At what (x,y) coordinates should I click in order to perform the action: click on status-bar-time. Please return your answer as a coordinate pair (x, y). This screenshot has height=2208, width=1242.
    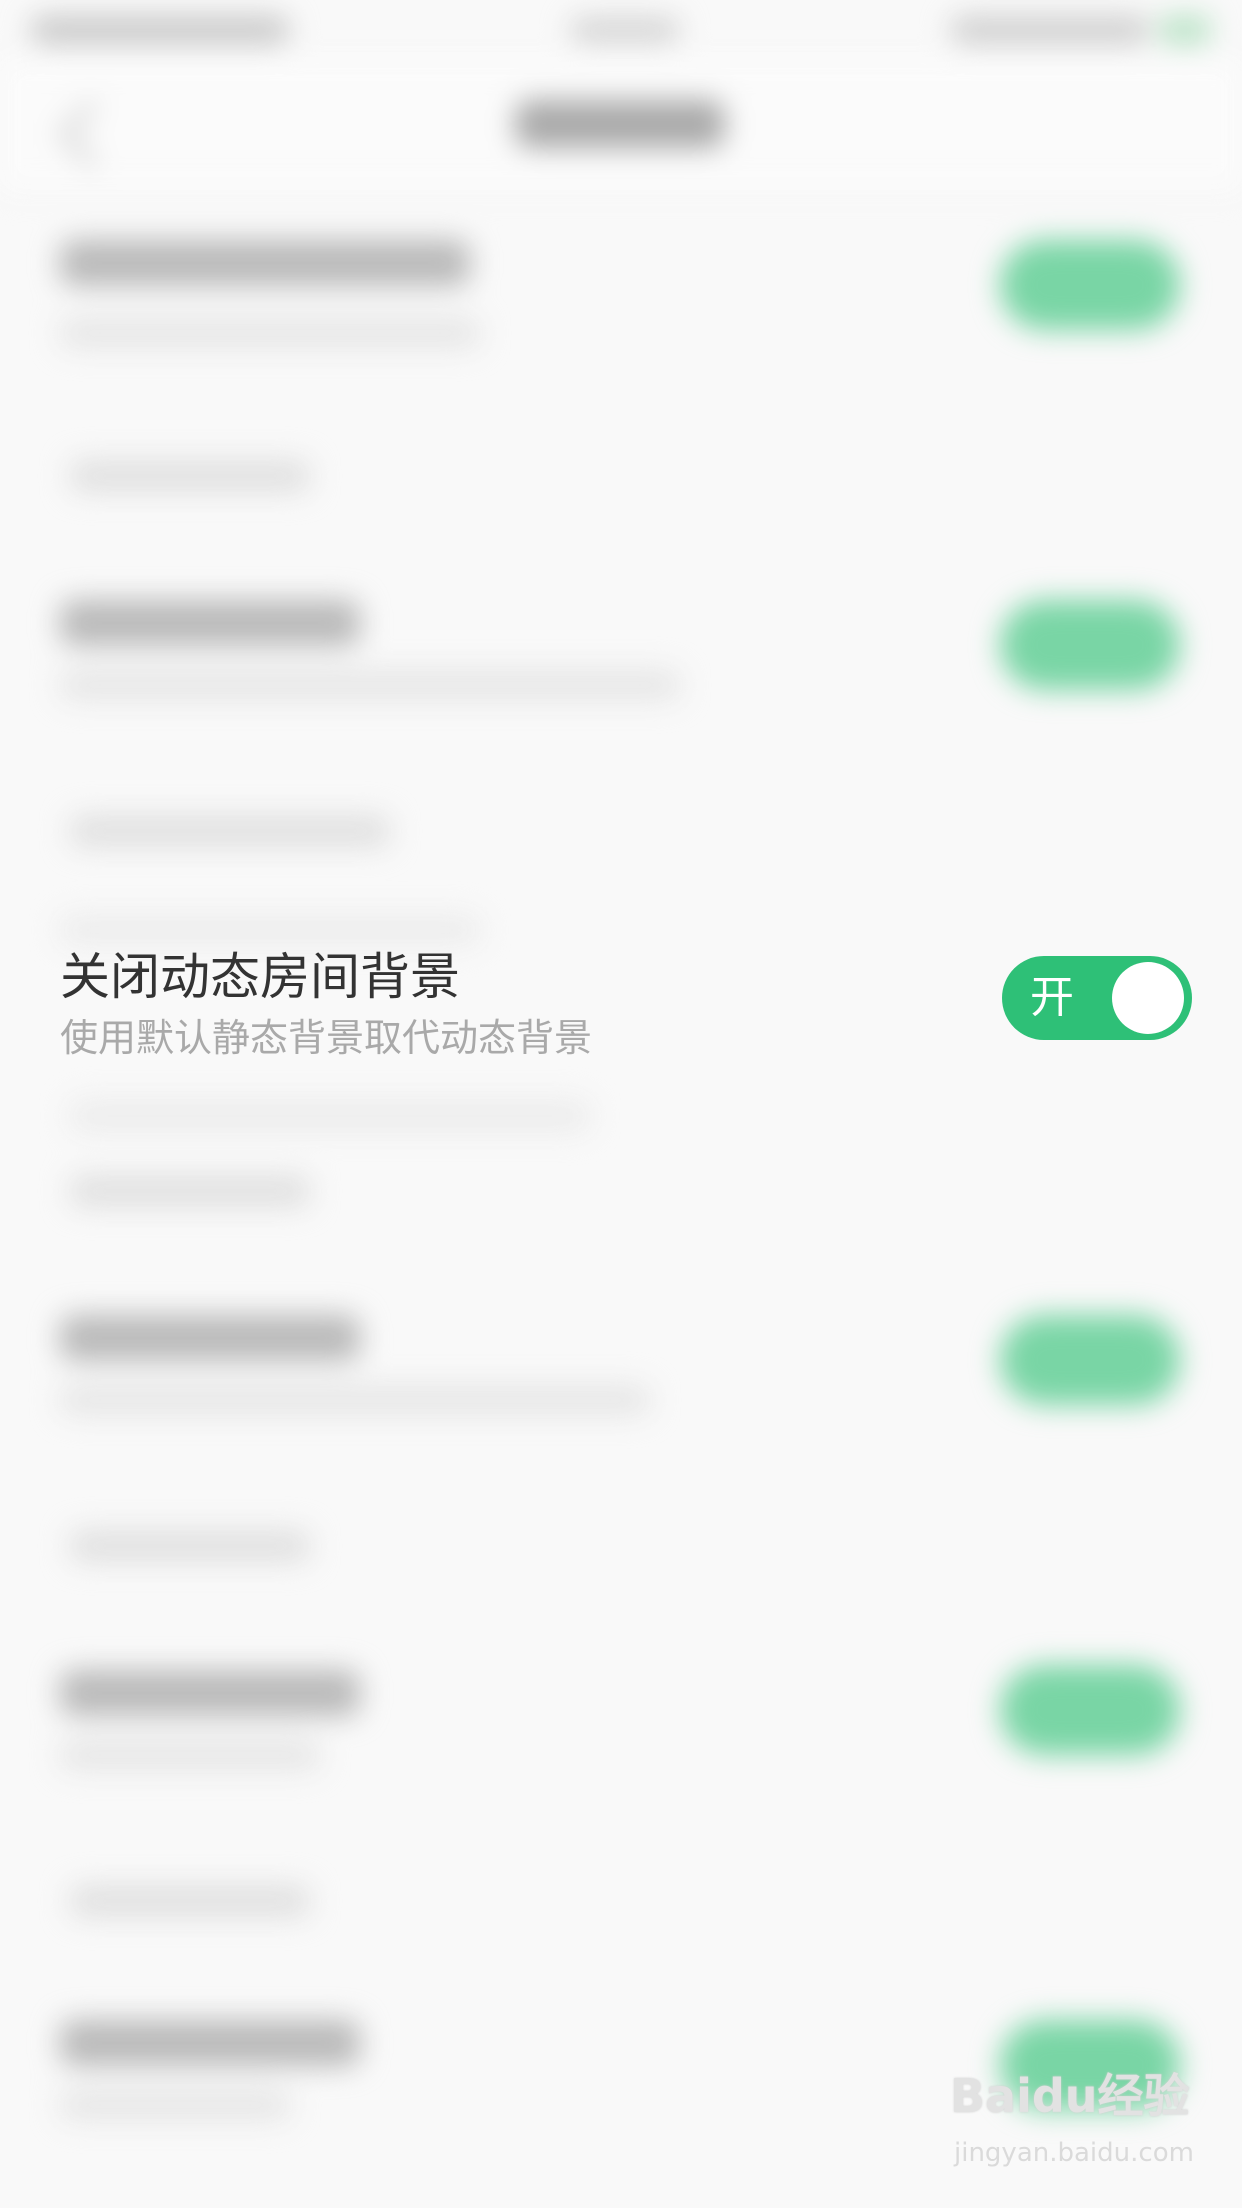
    Looking at the image, I should click on (625, 30).